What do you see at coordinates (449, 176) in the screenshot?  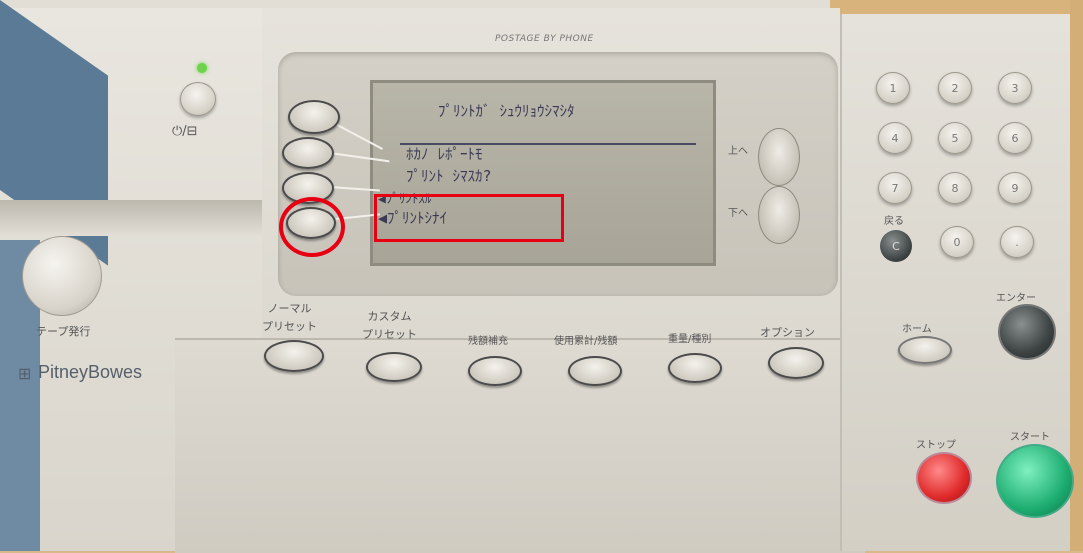 I see `lcd-line-2: ﾌﾟﾘﾝﾄ ｼﾏｽｶ?` at bounding box center [449, 176].